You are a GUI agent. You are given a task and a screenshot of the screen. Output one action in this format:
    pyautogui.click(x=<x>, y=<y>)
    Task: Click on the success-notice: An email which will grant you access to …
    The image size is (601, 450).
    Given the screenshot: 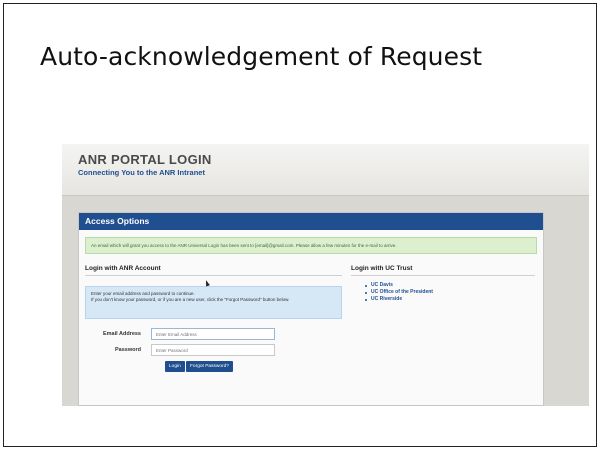 What is the action you would take?
    pyautogui.click(x=311, y=245)
    